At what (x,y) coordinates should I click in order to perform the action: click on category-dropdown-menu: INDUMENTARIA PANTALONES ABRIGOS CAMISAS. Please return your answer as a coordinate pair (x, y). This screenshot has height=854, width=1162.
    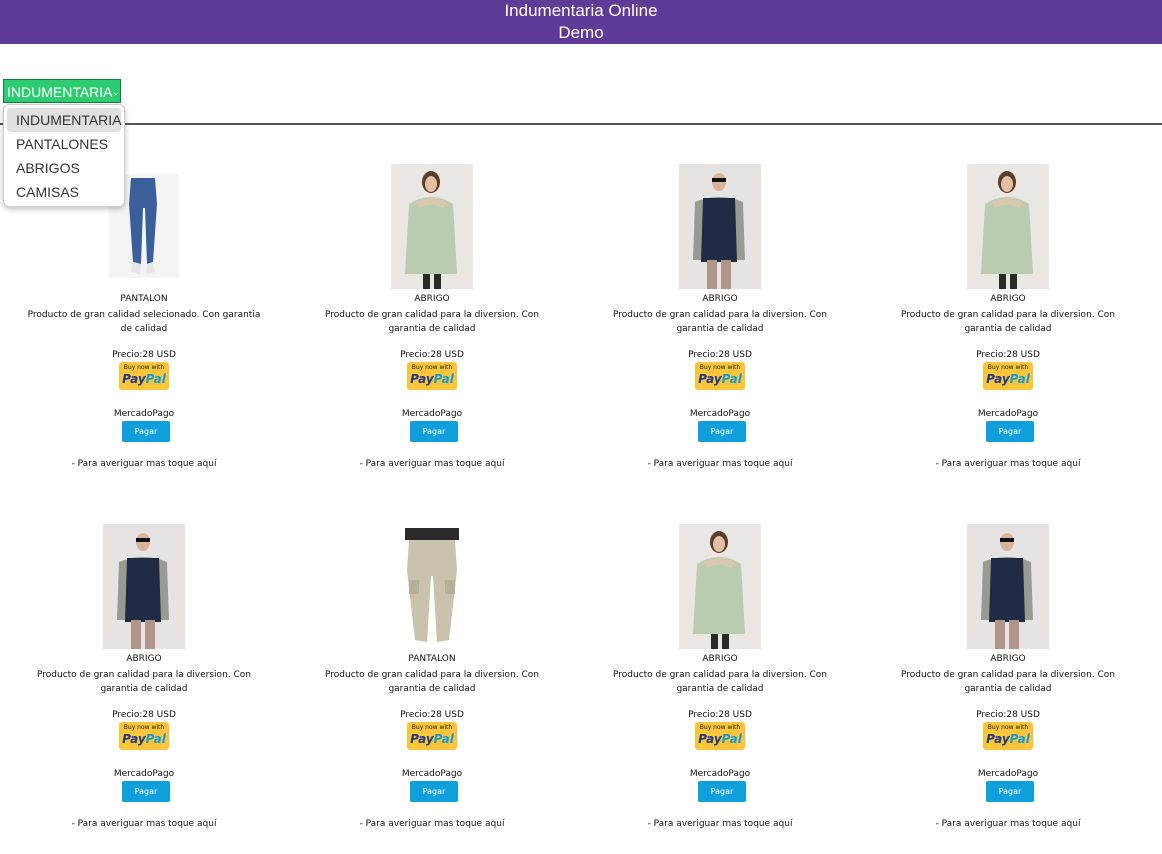
    Looking at the image, I should click on (64, 155).